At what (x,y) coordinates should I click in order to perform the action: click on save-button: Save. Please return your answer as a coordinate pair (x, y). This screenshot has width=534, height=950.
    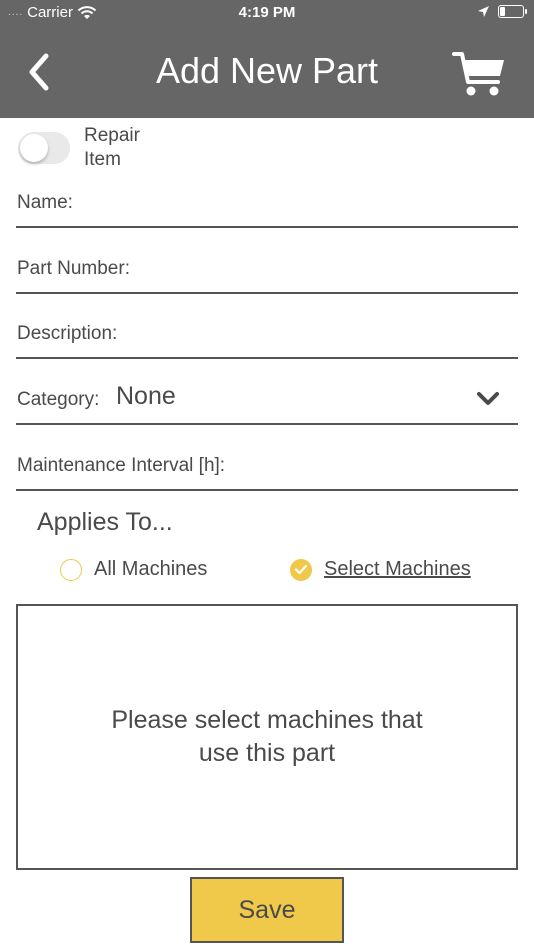
    Looking at the image, I should click on (267, 910).